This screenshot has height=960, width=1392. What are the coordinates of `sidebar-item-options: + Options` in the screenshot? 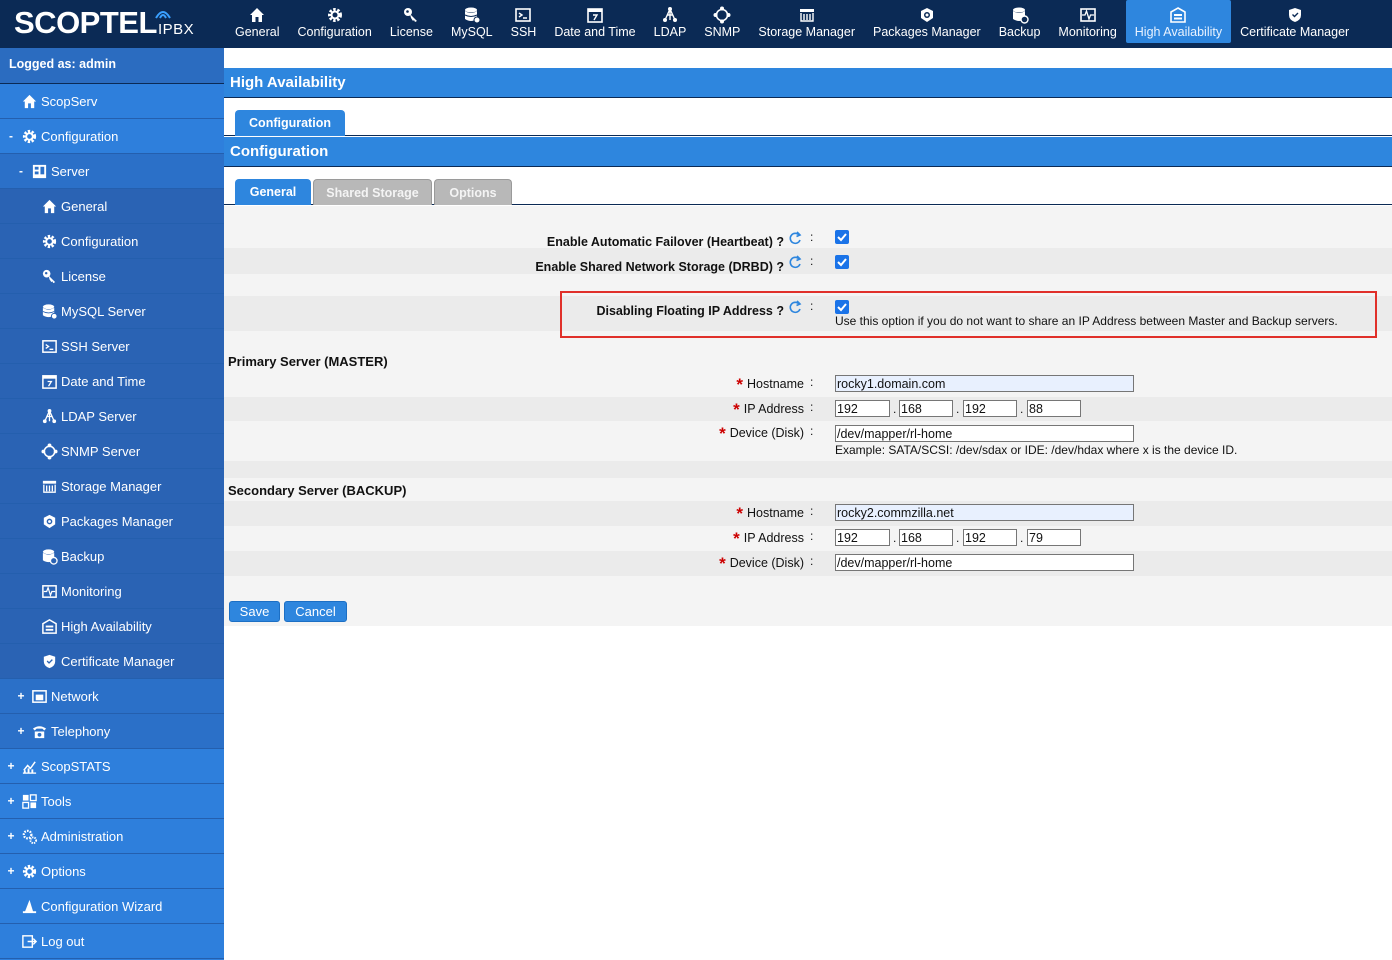 It's located at (112, 871).